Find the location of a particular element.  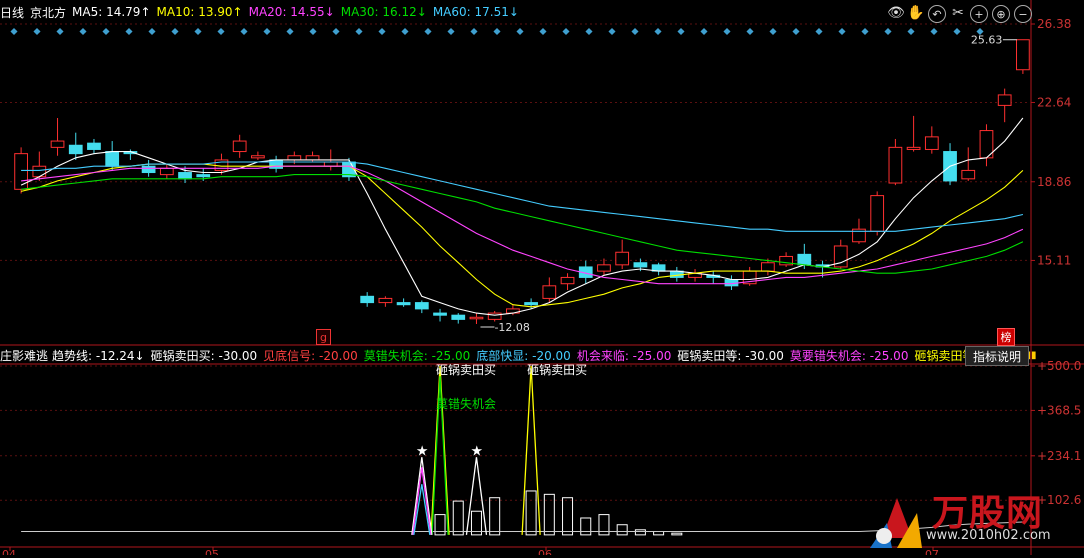

indicator-value-item: 底部快显: -20.00 is located at coordinates (523, 355).